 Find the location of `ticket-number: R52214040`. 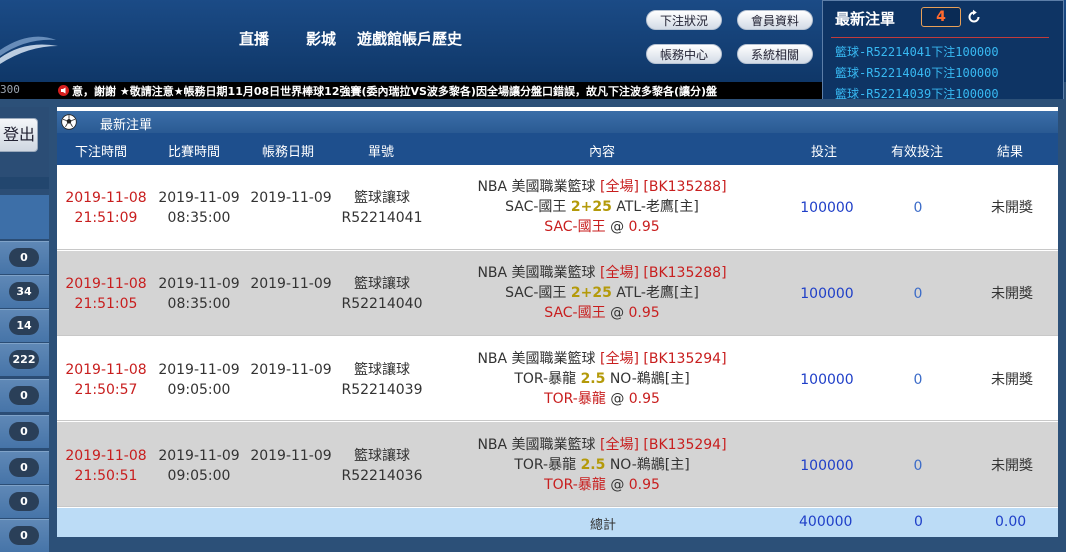

ticket-number: R52214040 is located at coordinates (382, 304).